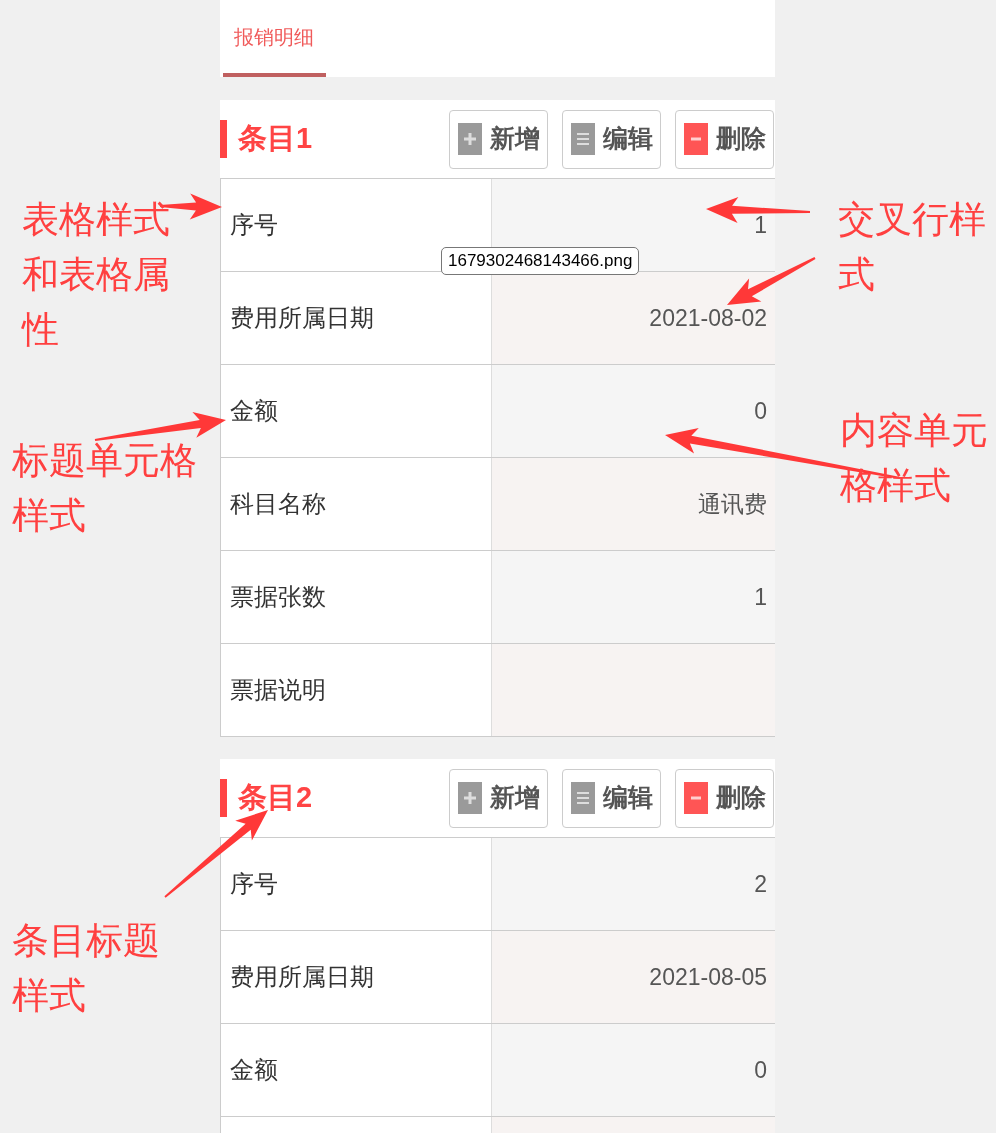 The width and height of the screenshot is (996, 1133). I want to click on annotation-label: 交叉行样式, so click(912, 247).